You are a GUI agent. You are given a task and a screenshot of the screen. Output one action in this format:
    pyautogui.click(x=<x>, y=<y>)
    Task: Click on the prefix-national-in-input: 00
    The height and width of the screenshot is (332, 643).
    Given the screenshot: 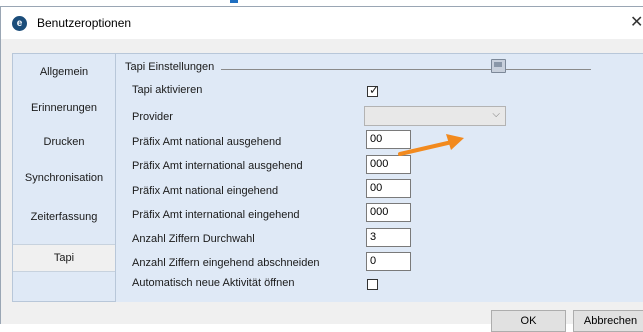 What is the action you would take?
    pyautogui.click(x=388, y=188)
    